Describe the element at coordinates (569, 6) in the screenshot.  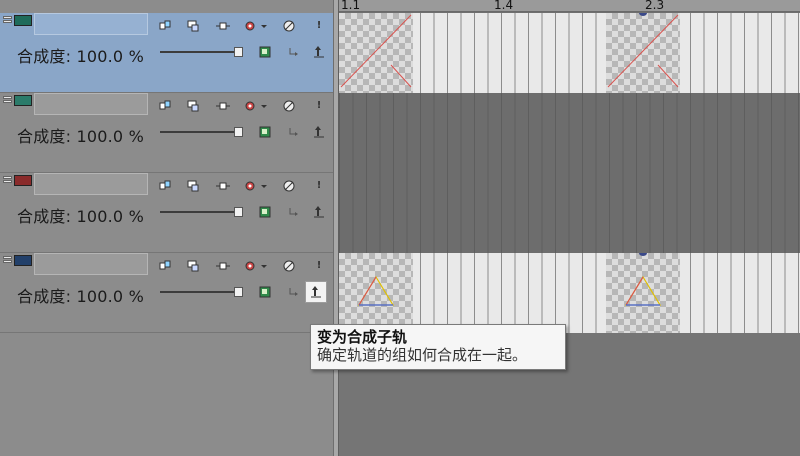
I see `time-ruler: 1.1 1.4 2.3` at that location.